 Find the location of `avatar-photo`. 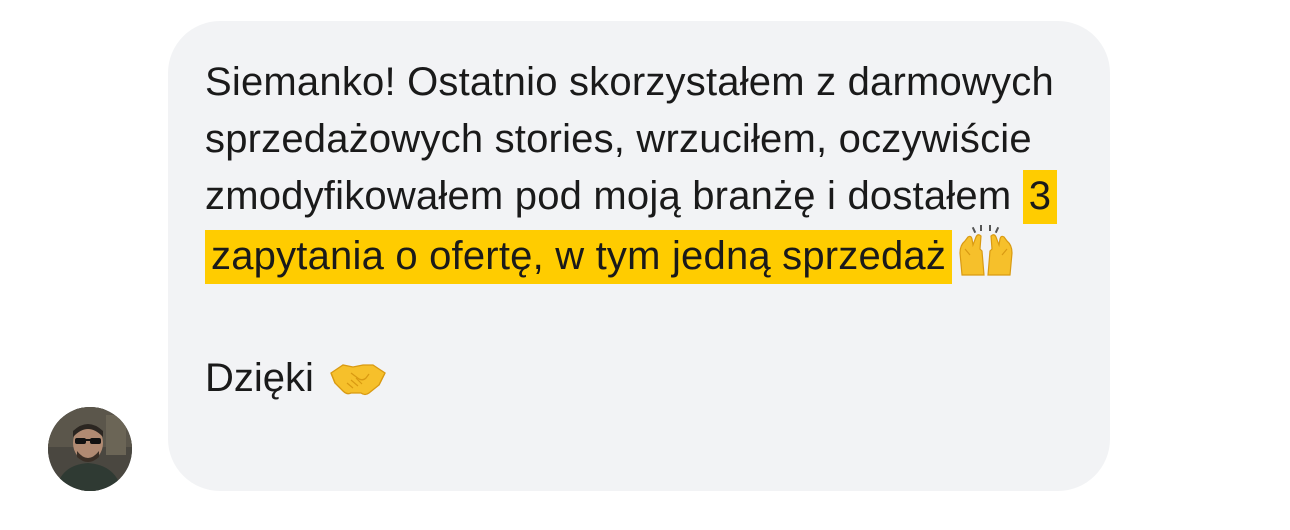

avatar-photo is located at coordinates (90, 449).